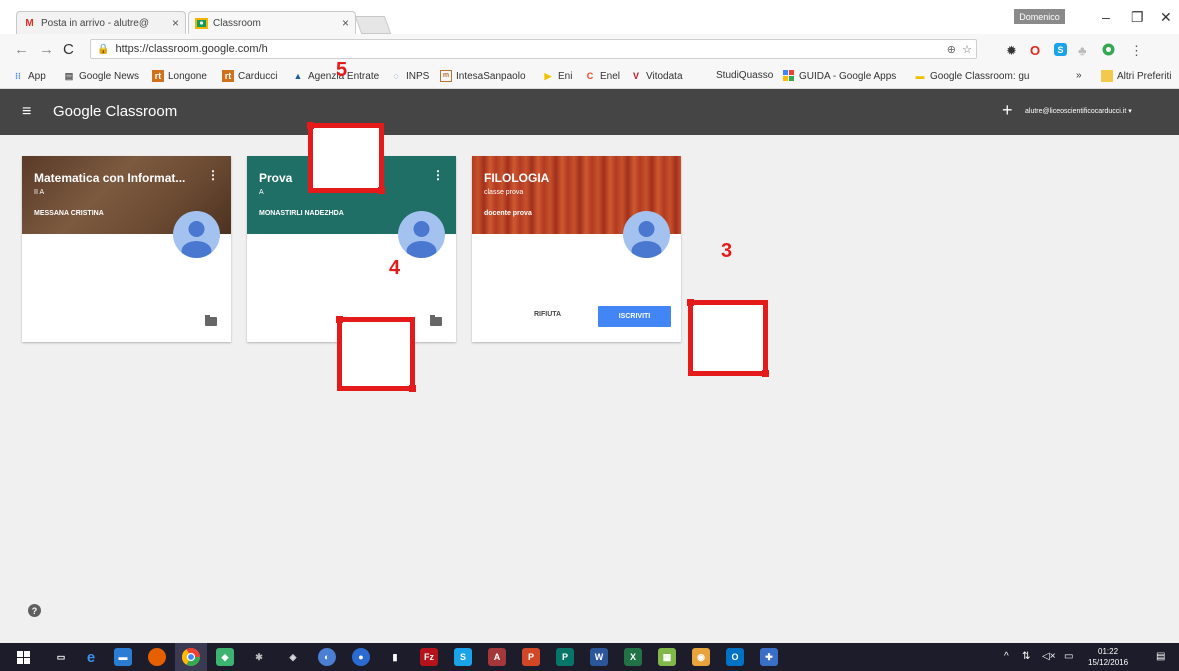 The image size is (1179, 671). Describe the element at coordinates (259, 657) in the screenshot. I see `app-icon: ✱` at that location.